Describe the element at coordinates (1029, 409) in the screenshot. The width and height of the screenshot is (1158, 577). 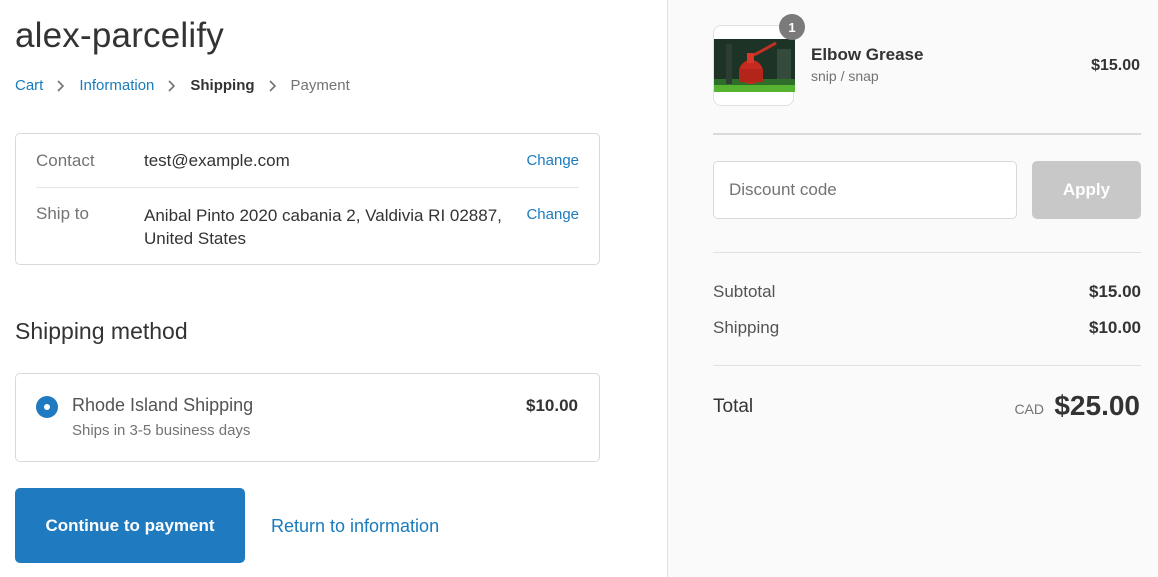
I see `total-currency: CAD` at that location.